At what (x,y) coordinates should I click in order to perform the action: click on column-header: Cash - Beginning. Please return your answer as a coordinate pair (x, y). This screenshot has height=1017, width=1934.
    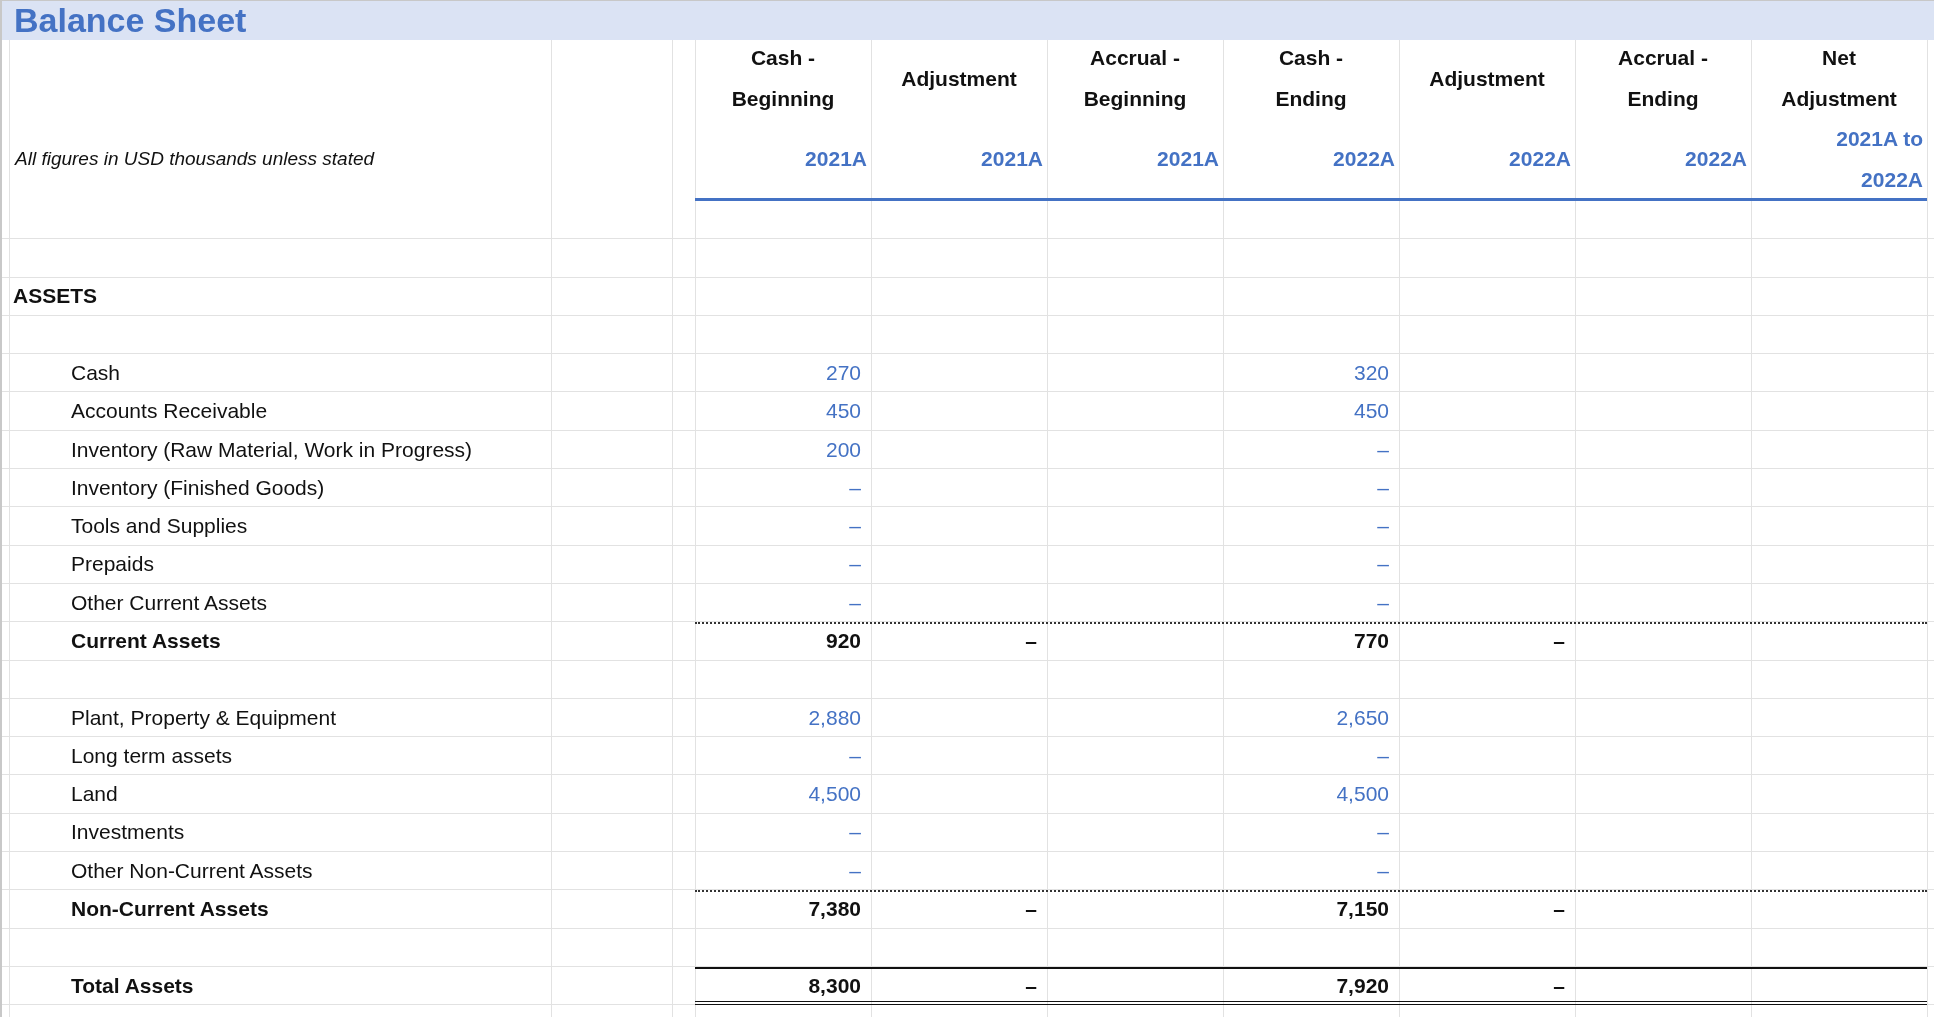
    Looking at the image, I should click on (783, 79).